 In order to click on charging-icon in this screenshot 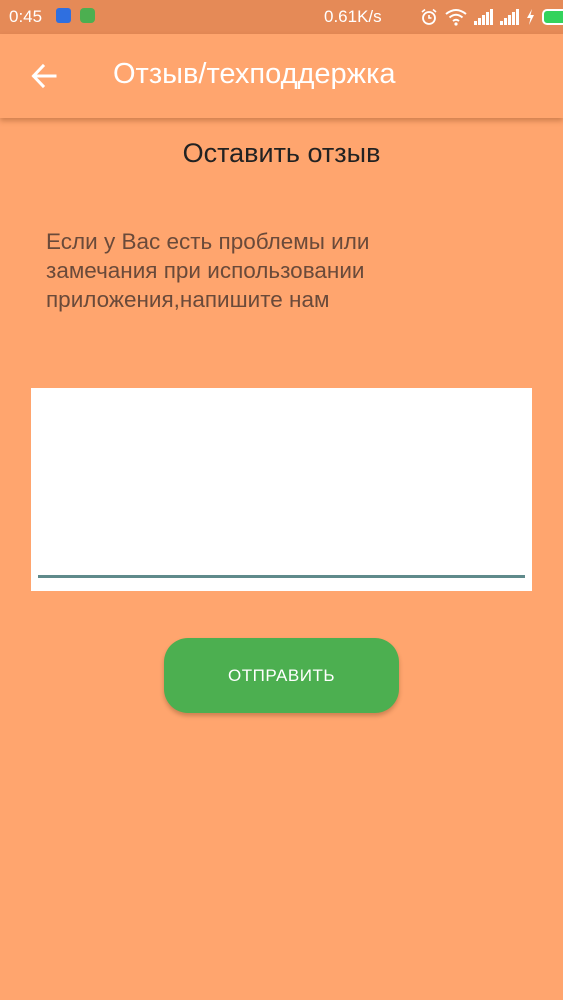, I will do `click(530, 17)`.